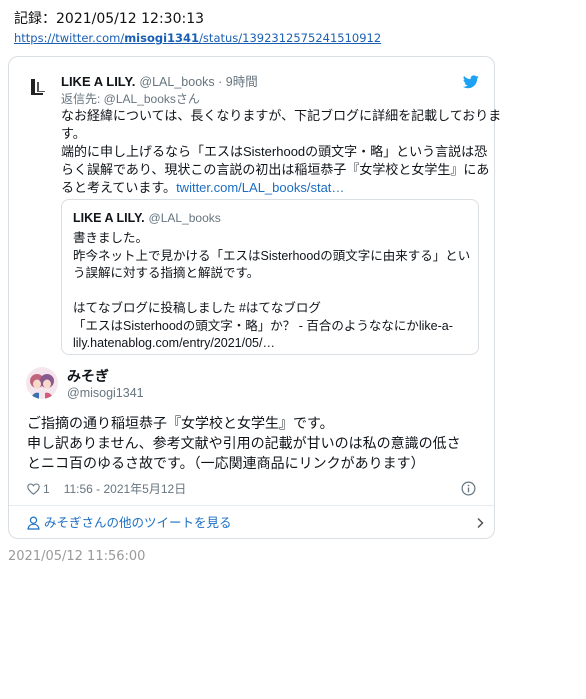 The width and height of the screenshot is (586, 699). Describe the element at coordinates (251, 505) in the screenshot. I see `divider` at that location.